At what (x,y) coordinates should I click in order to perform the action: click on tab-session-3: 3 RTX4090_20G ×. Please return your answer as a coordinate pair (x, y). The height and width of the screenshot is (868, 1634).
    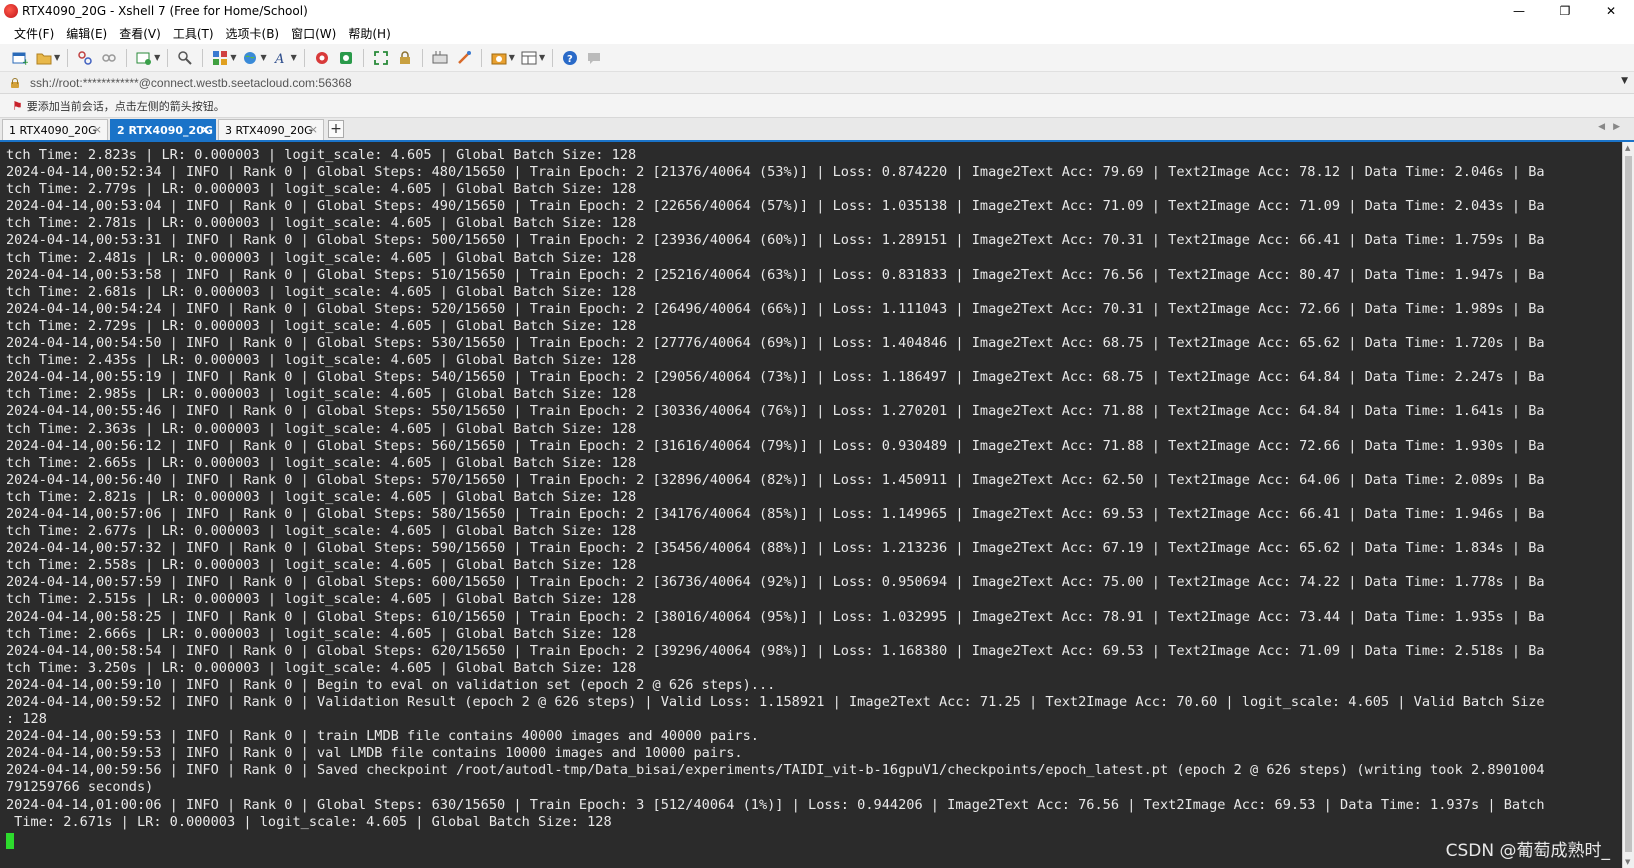
    Looking at the image, I should click on (271, 129).